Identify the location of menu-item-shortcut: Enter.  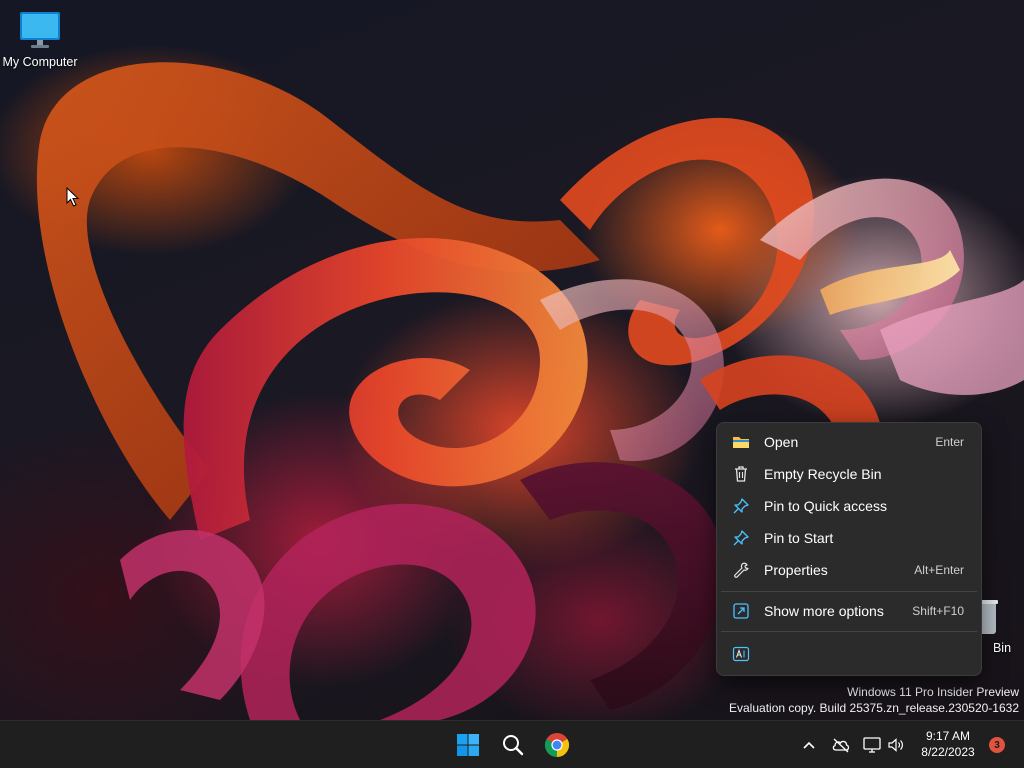
(949, 442).